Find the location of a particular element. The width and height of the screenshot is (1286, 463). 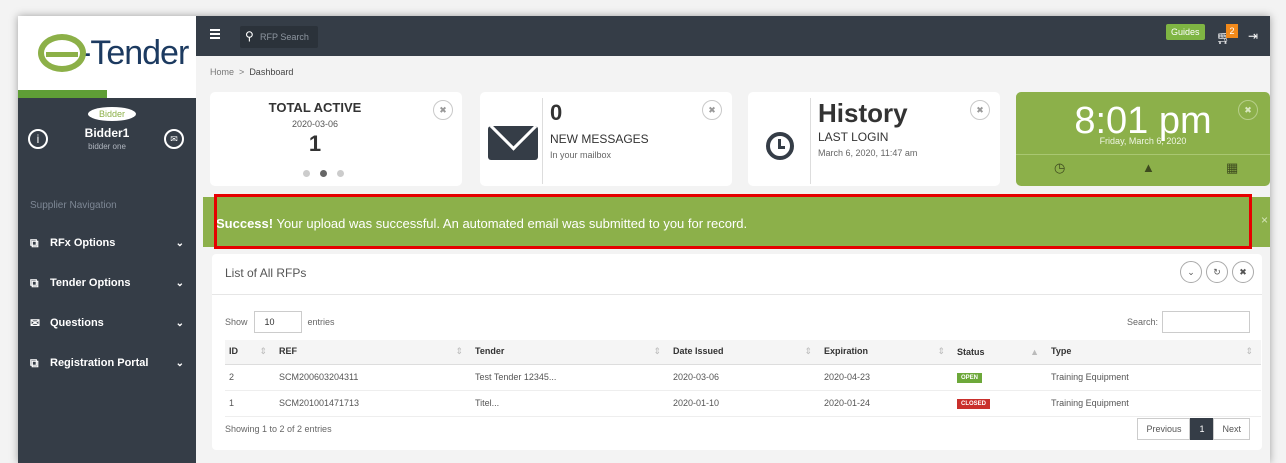

sidebar-item-questions: ✉ Questions ⌄ is located at coordinates (107, 323).